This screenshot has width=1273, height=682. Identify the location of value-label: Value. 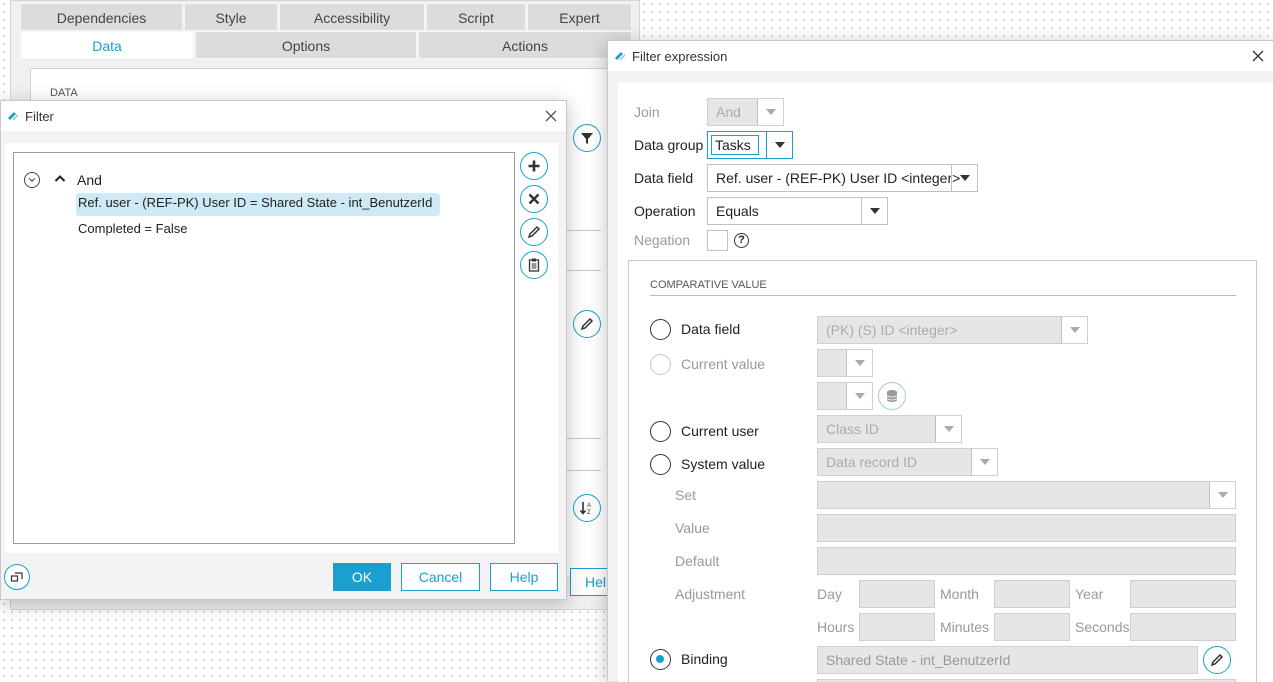
(692, 528).